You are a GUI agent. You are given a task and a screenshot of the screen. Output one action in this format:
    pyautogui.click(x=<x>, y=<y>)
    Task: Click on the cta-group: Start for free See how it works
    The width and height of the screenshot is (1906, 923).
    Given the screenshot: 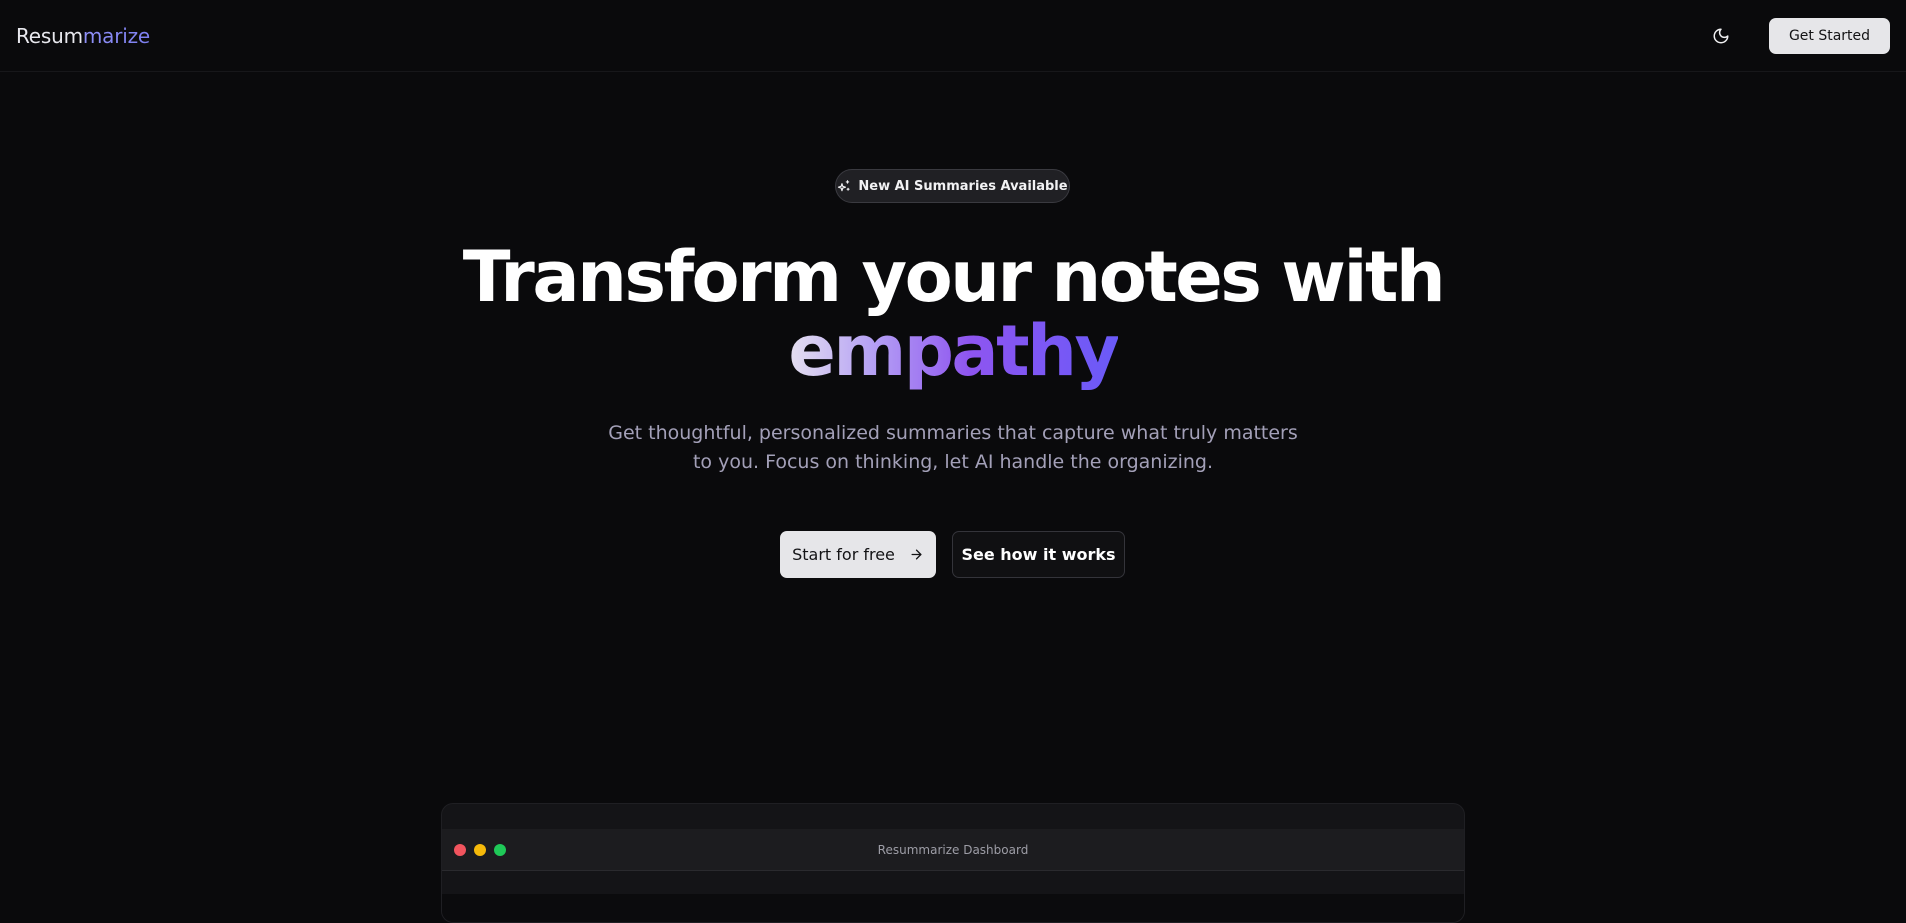 What is the action you would take?
    pyautogui.click(x=952, y=554)
    